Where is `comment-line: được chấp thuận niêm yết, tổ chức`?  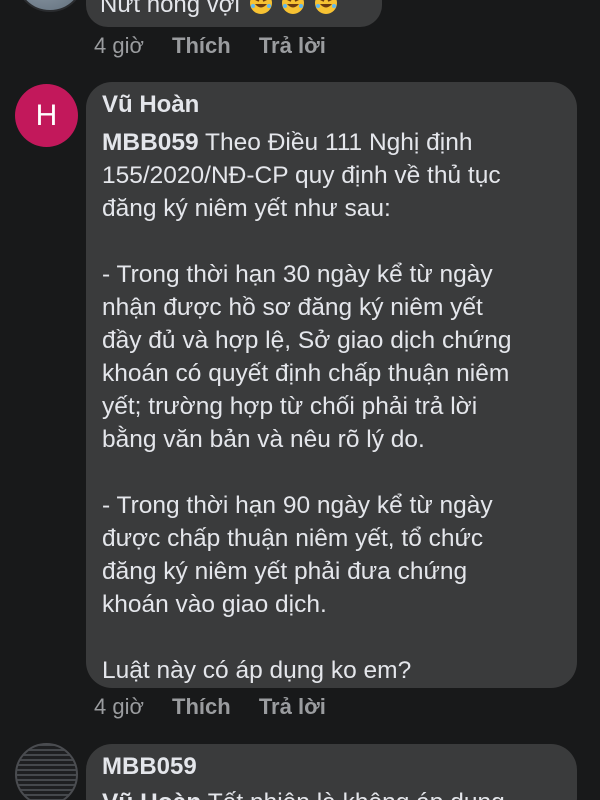
comment-line: được chấp thuận niêm yết, tổ chức is located at coordinates (293, 538).